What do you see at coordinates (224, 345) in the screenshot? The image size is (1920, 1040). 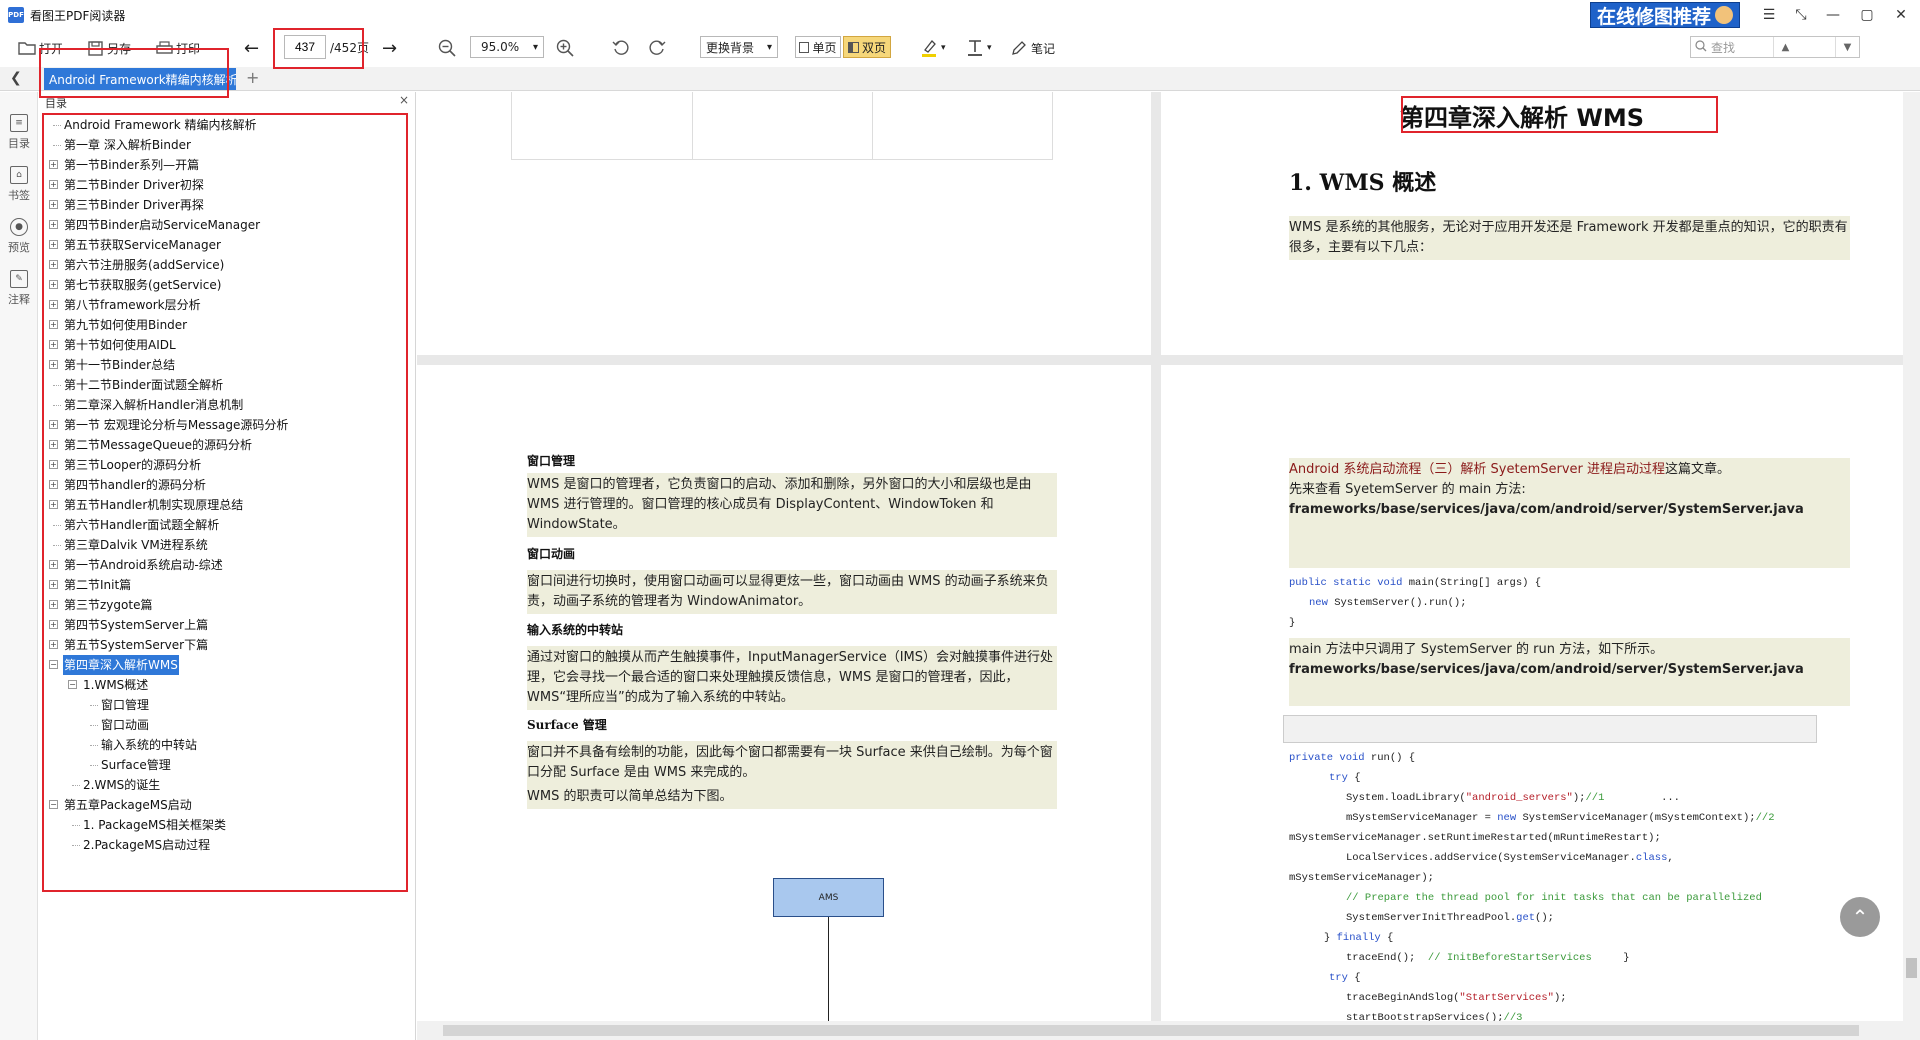 I see `outline-item: + 第十节如何使用AIDL` at bounding box center [224, 345].